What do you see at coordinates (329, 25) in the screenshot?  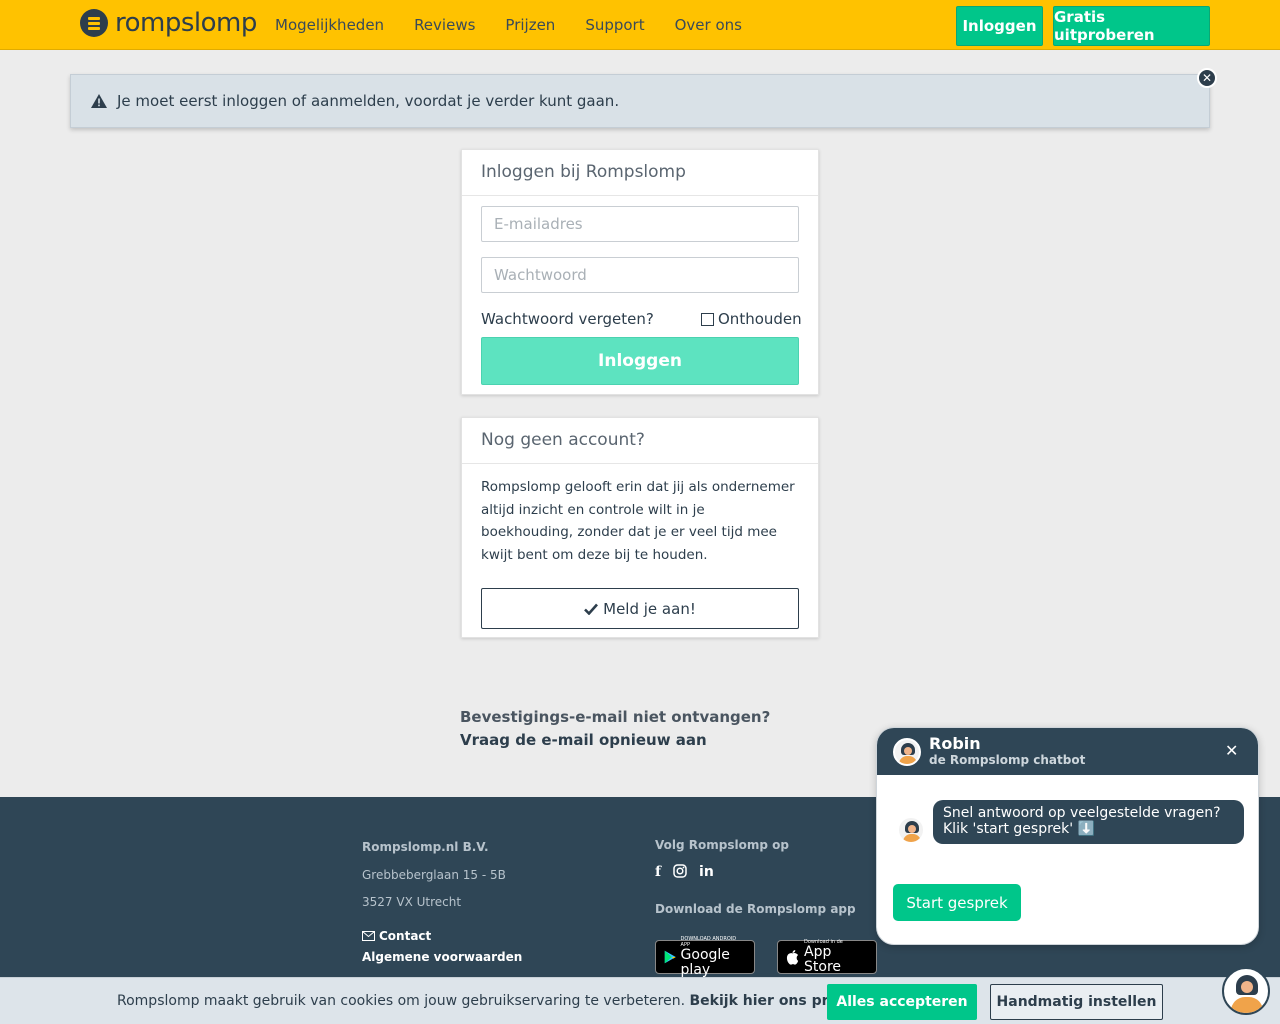 I see `nav-mogelijkheden: Mogelijkheden` at bounding box center [329, 25].